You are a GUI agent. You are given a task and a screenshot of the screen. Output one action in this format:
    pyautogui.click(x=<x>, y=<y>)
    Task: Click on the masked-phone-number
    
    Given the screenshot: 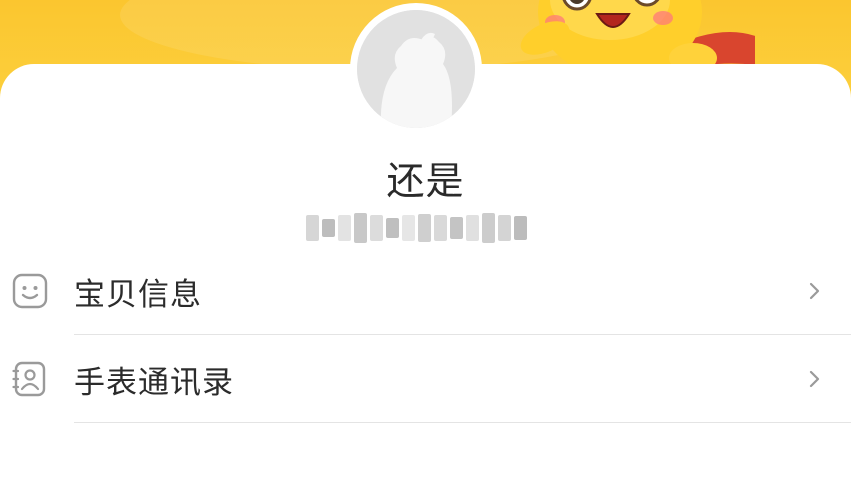 What is the action you would take?
    pyautogui.click(x=418, y=228)
    